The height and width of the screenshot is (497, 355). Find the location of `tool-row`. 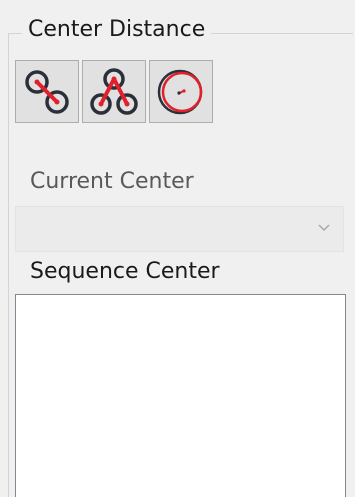

tool-row is located at coordinates (114, 91).